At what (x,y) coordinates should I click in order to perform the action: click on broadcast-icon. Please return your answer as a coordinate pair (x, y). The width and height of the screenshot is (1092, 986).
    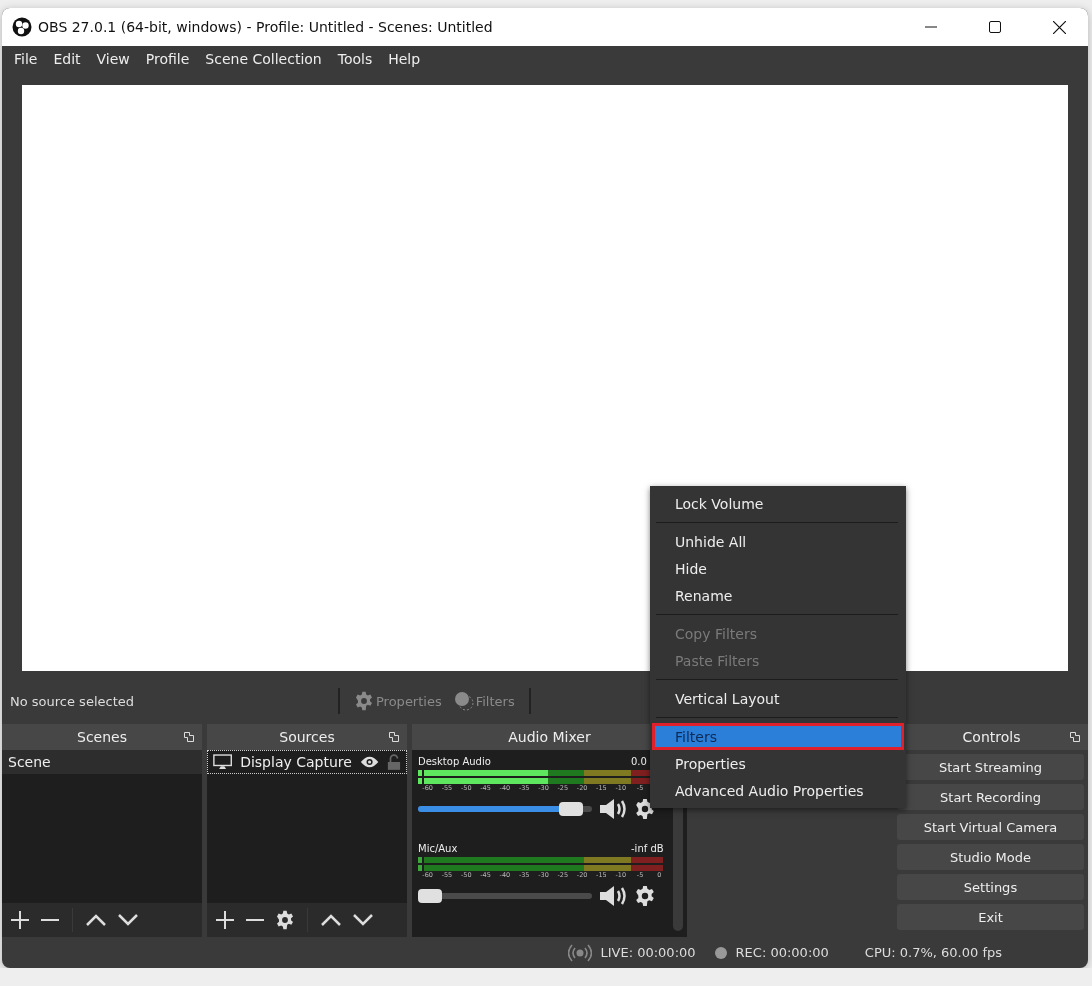
    Looking at the image, I should click on (580, 952).